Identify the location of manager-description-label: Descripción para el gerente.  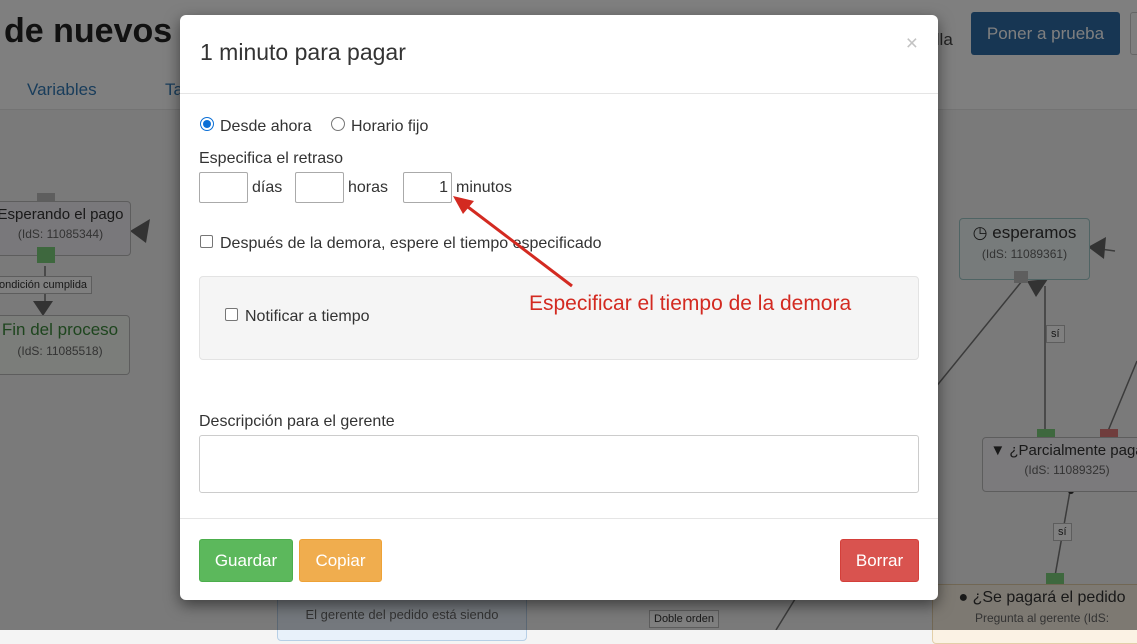
(297, 421).